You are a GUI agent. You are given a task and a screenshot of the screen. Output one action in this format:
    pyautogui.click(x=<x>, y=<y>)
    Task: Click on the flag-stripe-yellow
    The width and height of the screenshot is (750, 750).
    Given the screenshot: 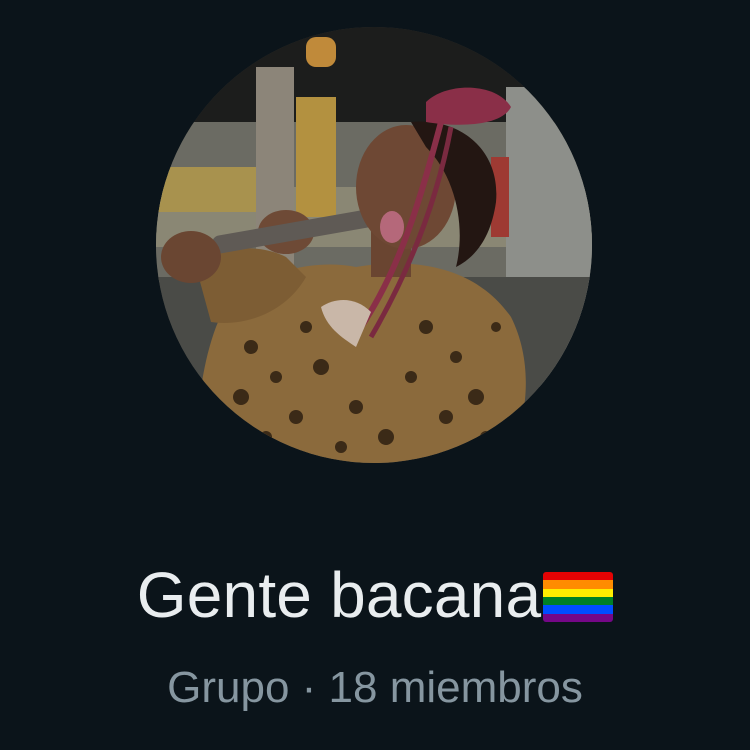 What is the action you would take?
    pyautogui.click(x=578, y=592)
    